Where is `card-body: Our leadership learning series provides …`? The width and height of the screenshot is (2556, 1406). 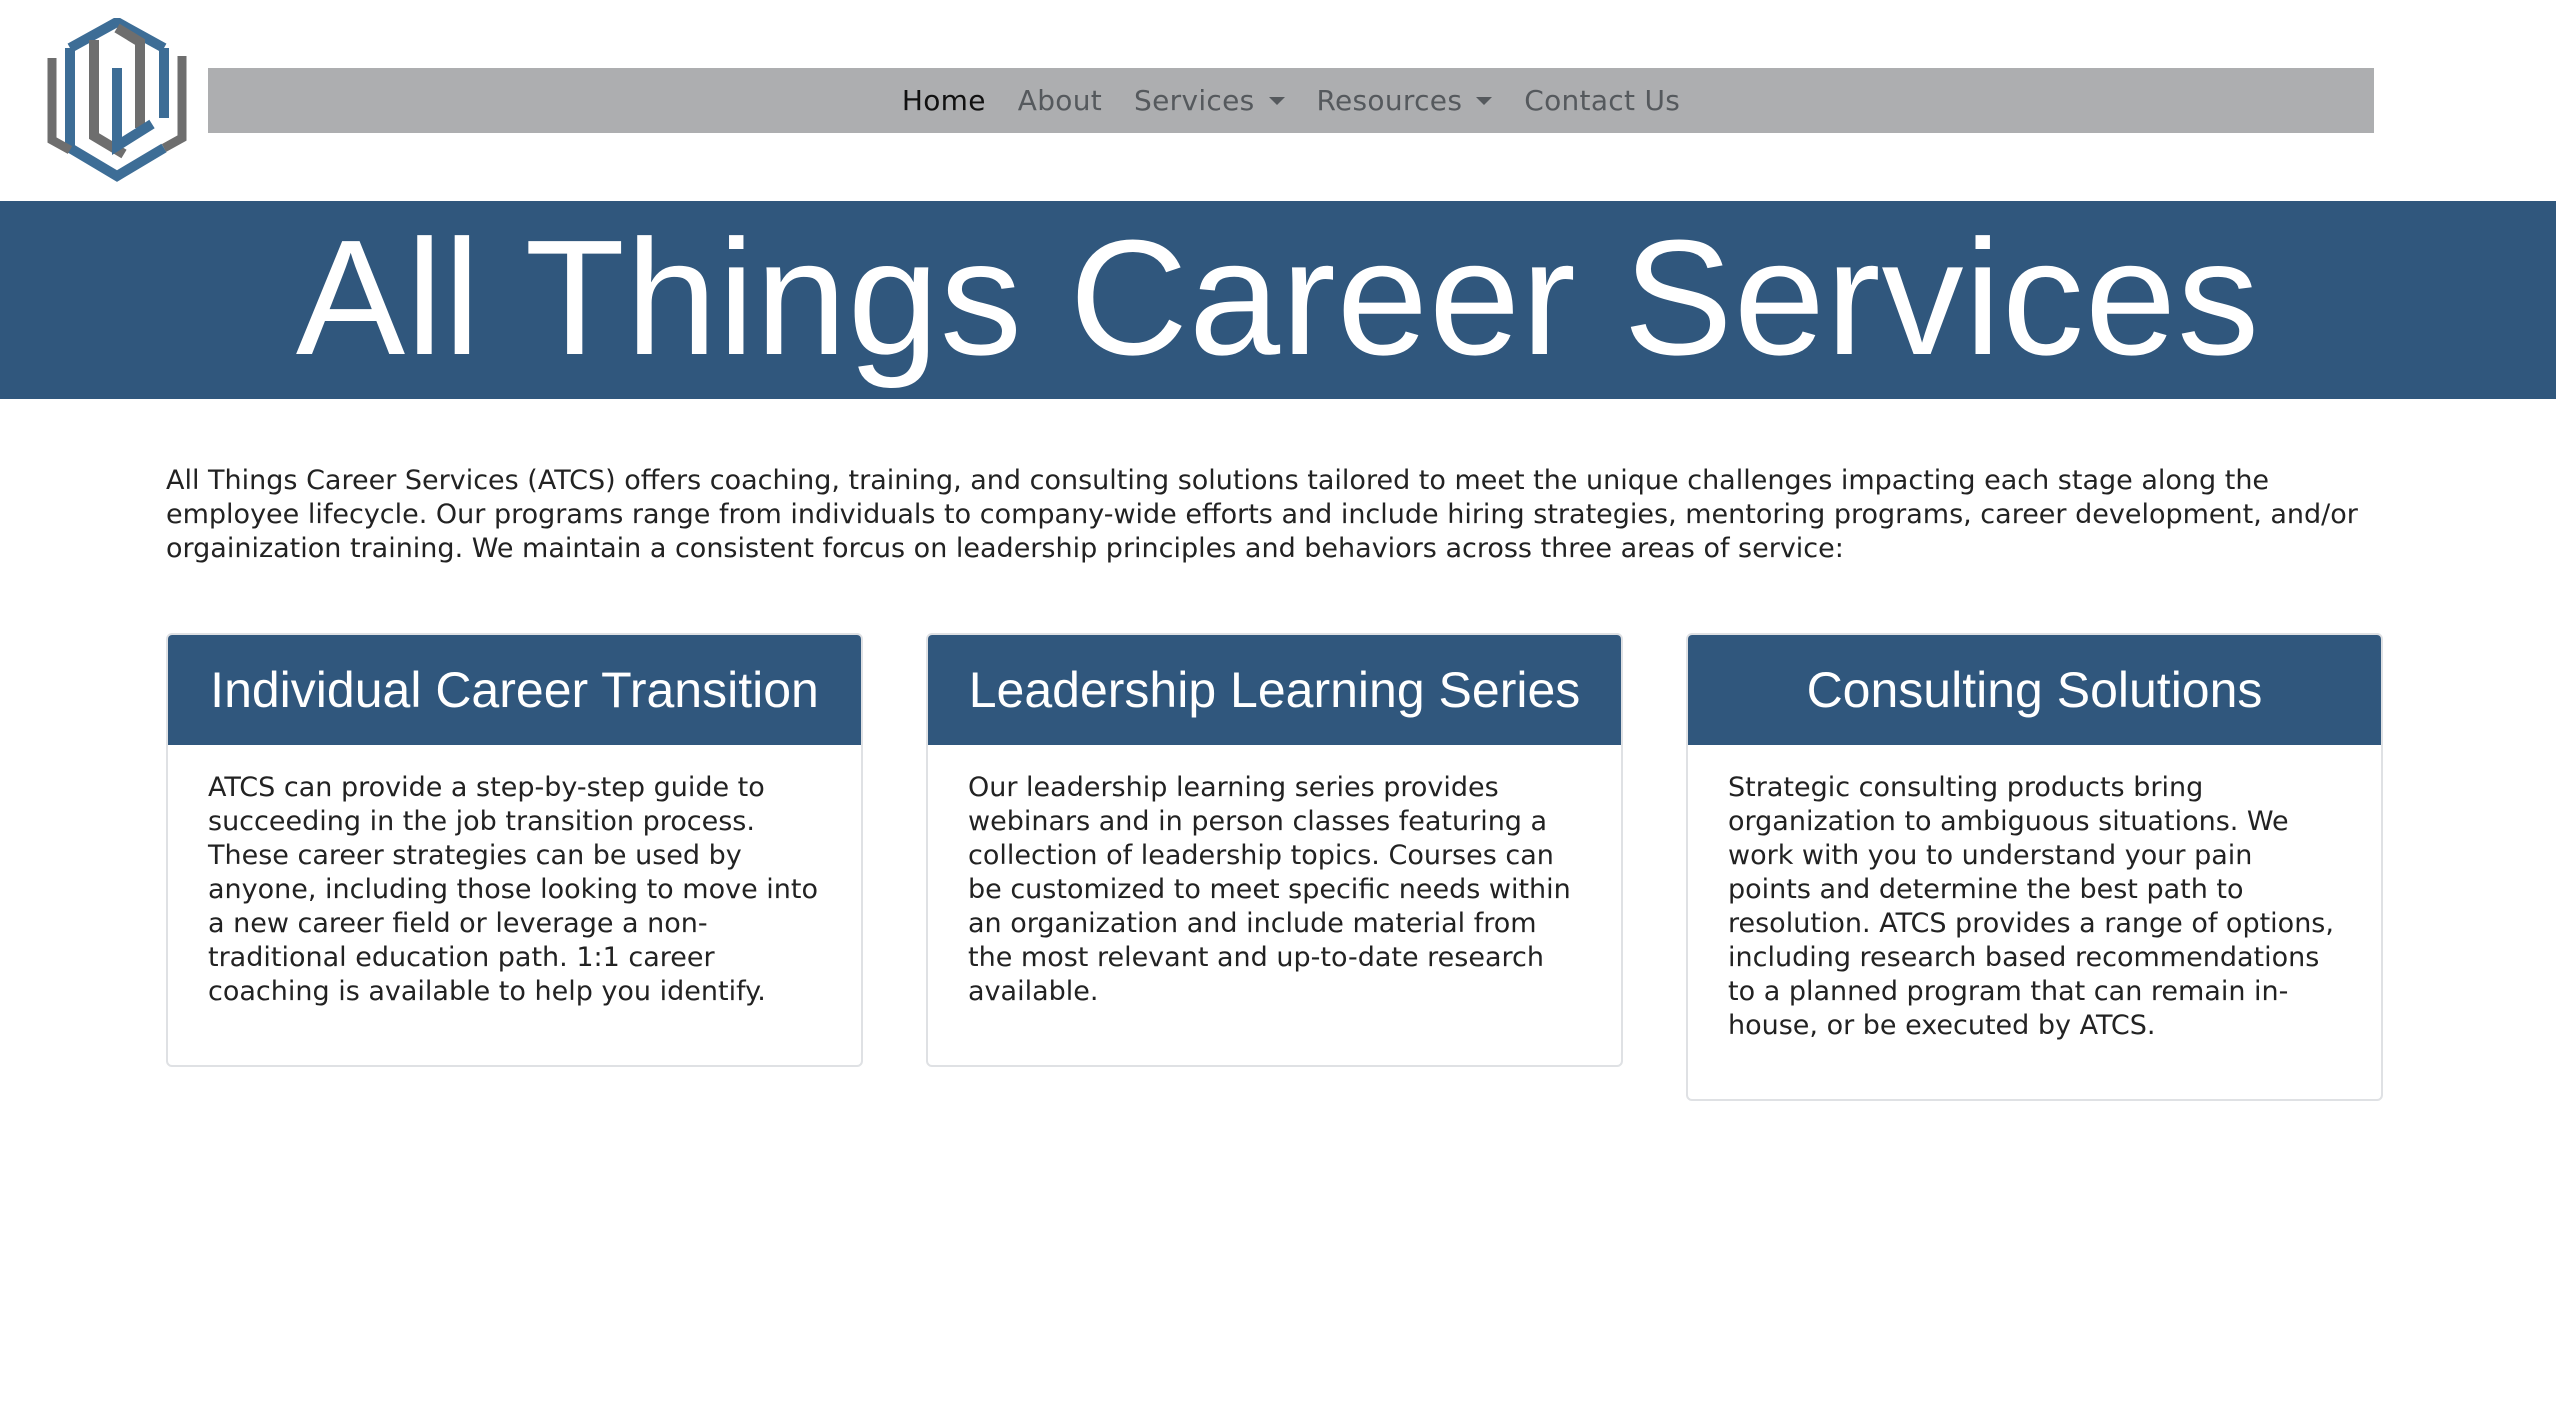
card-body: Our leadership learning series provides … is located at coordinates (1269, 889).